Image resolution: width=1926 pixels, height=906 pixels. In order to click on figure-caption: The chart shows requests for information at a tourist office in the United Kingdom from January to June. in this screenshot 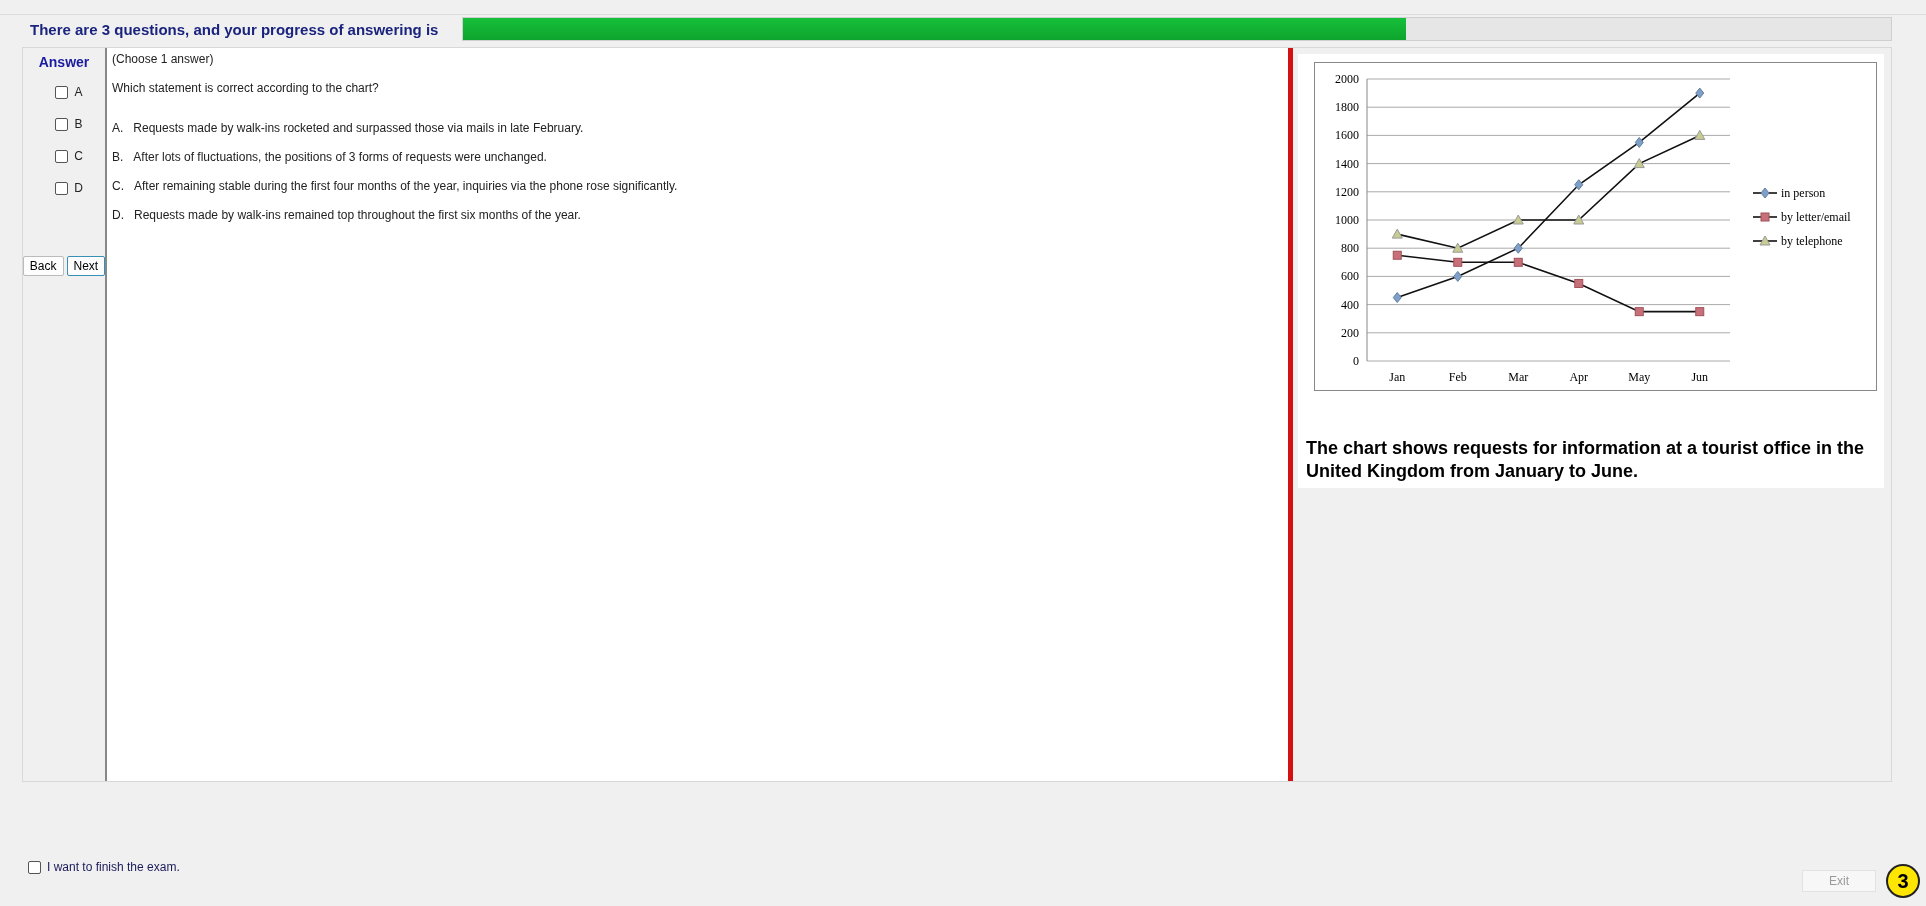, I will do `click(1586, 460)`.